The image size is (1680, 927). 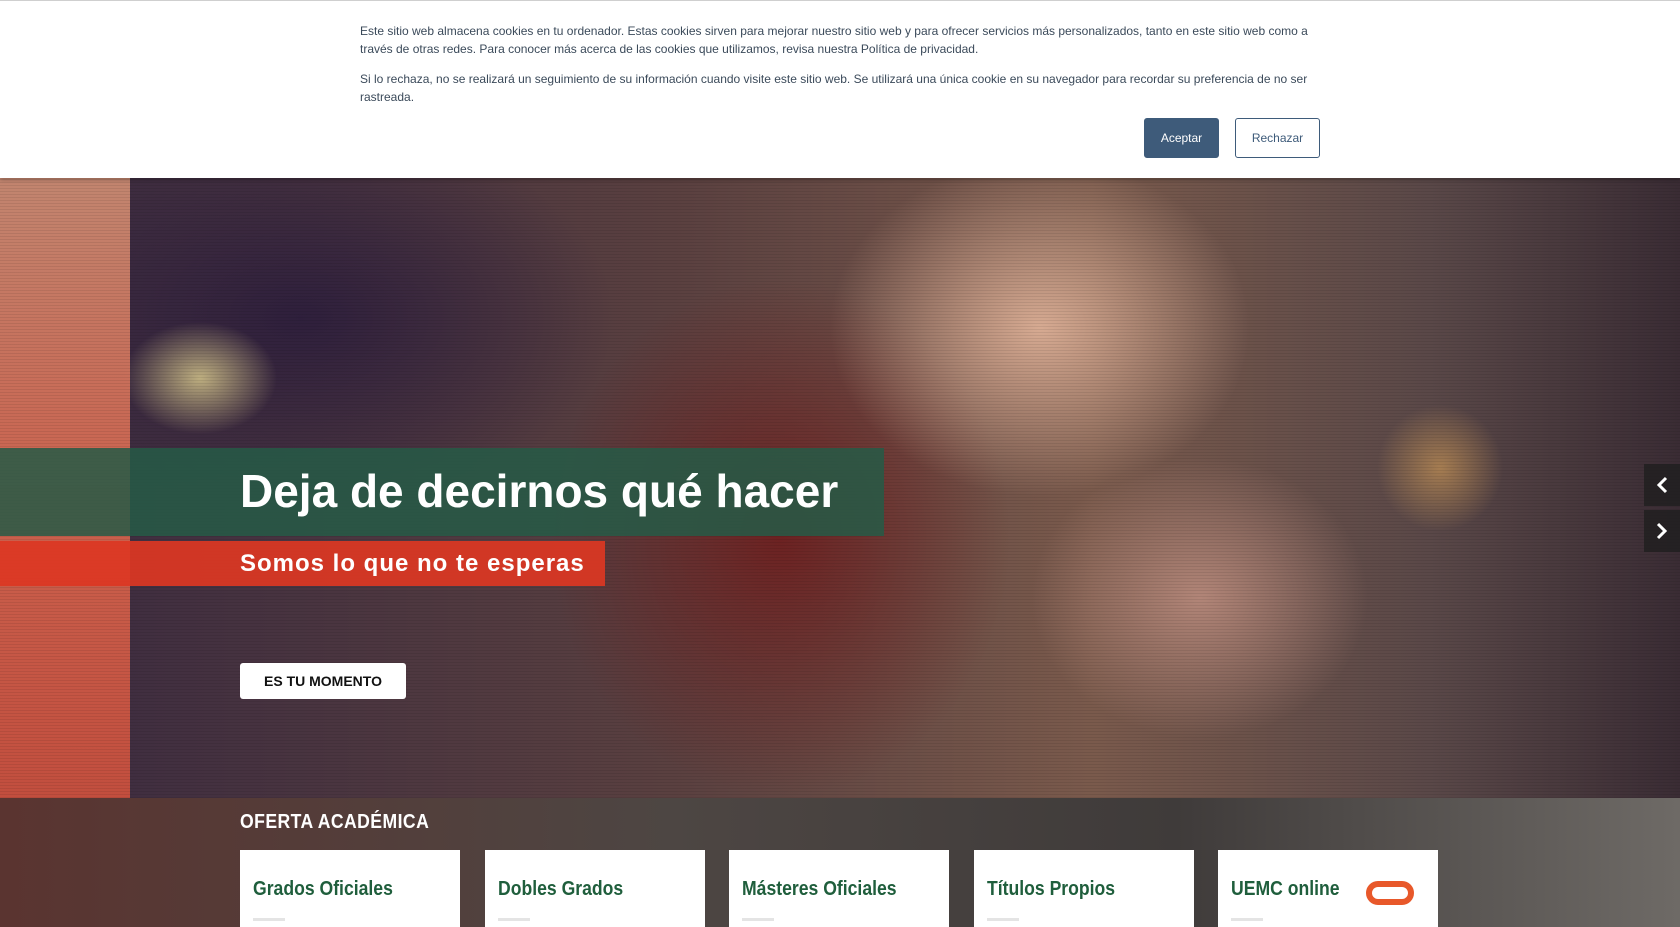 I want to click on card-title: Dobles Grados, so click(x=561, y=889).